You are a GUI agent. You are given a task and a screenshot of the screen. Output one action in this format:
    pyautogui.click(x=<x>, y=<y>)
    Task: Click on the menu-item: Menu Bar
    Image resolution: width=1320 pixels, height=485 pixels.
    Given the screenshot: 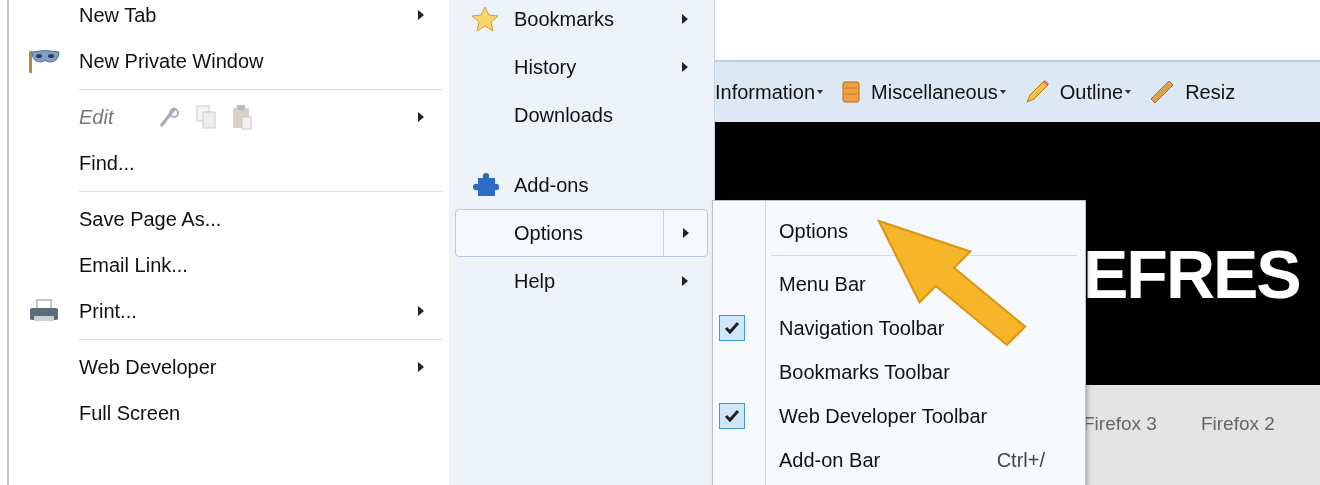 What is the action you would take?
    pyautogui.click(x=822, y=284)
    